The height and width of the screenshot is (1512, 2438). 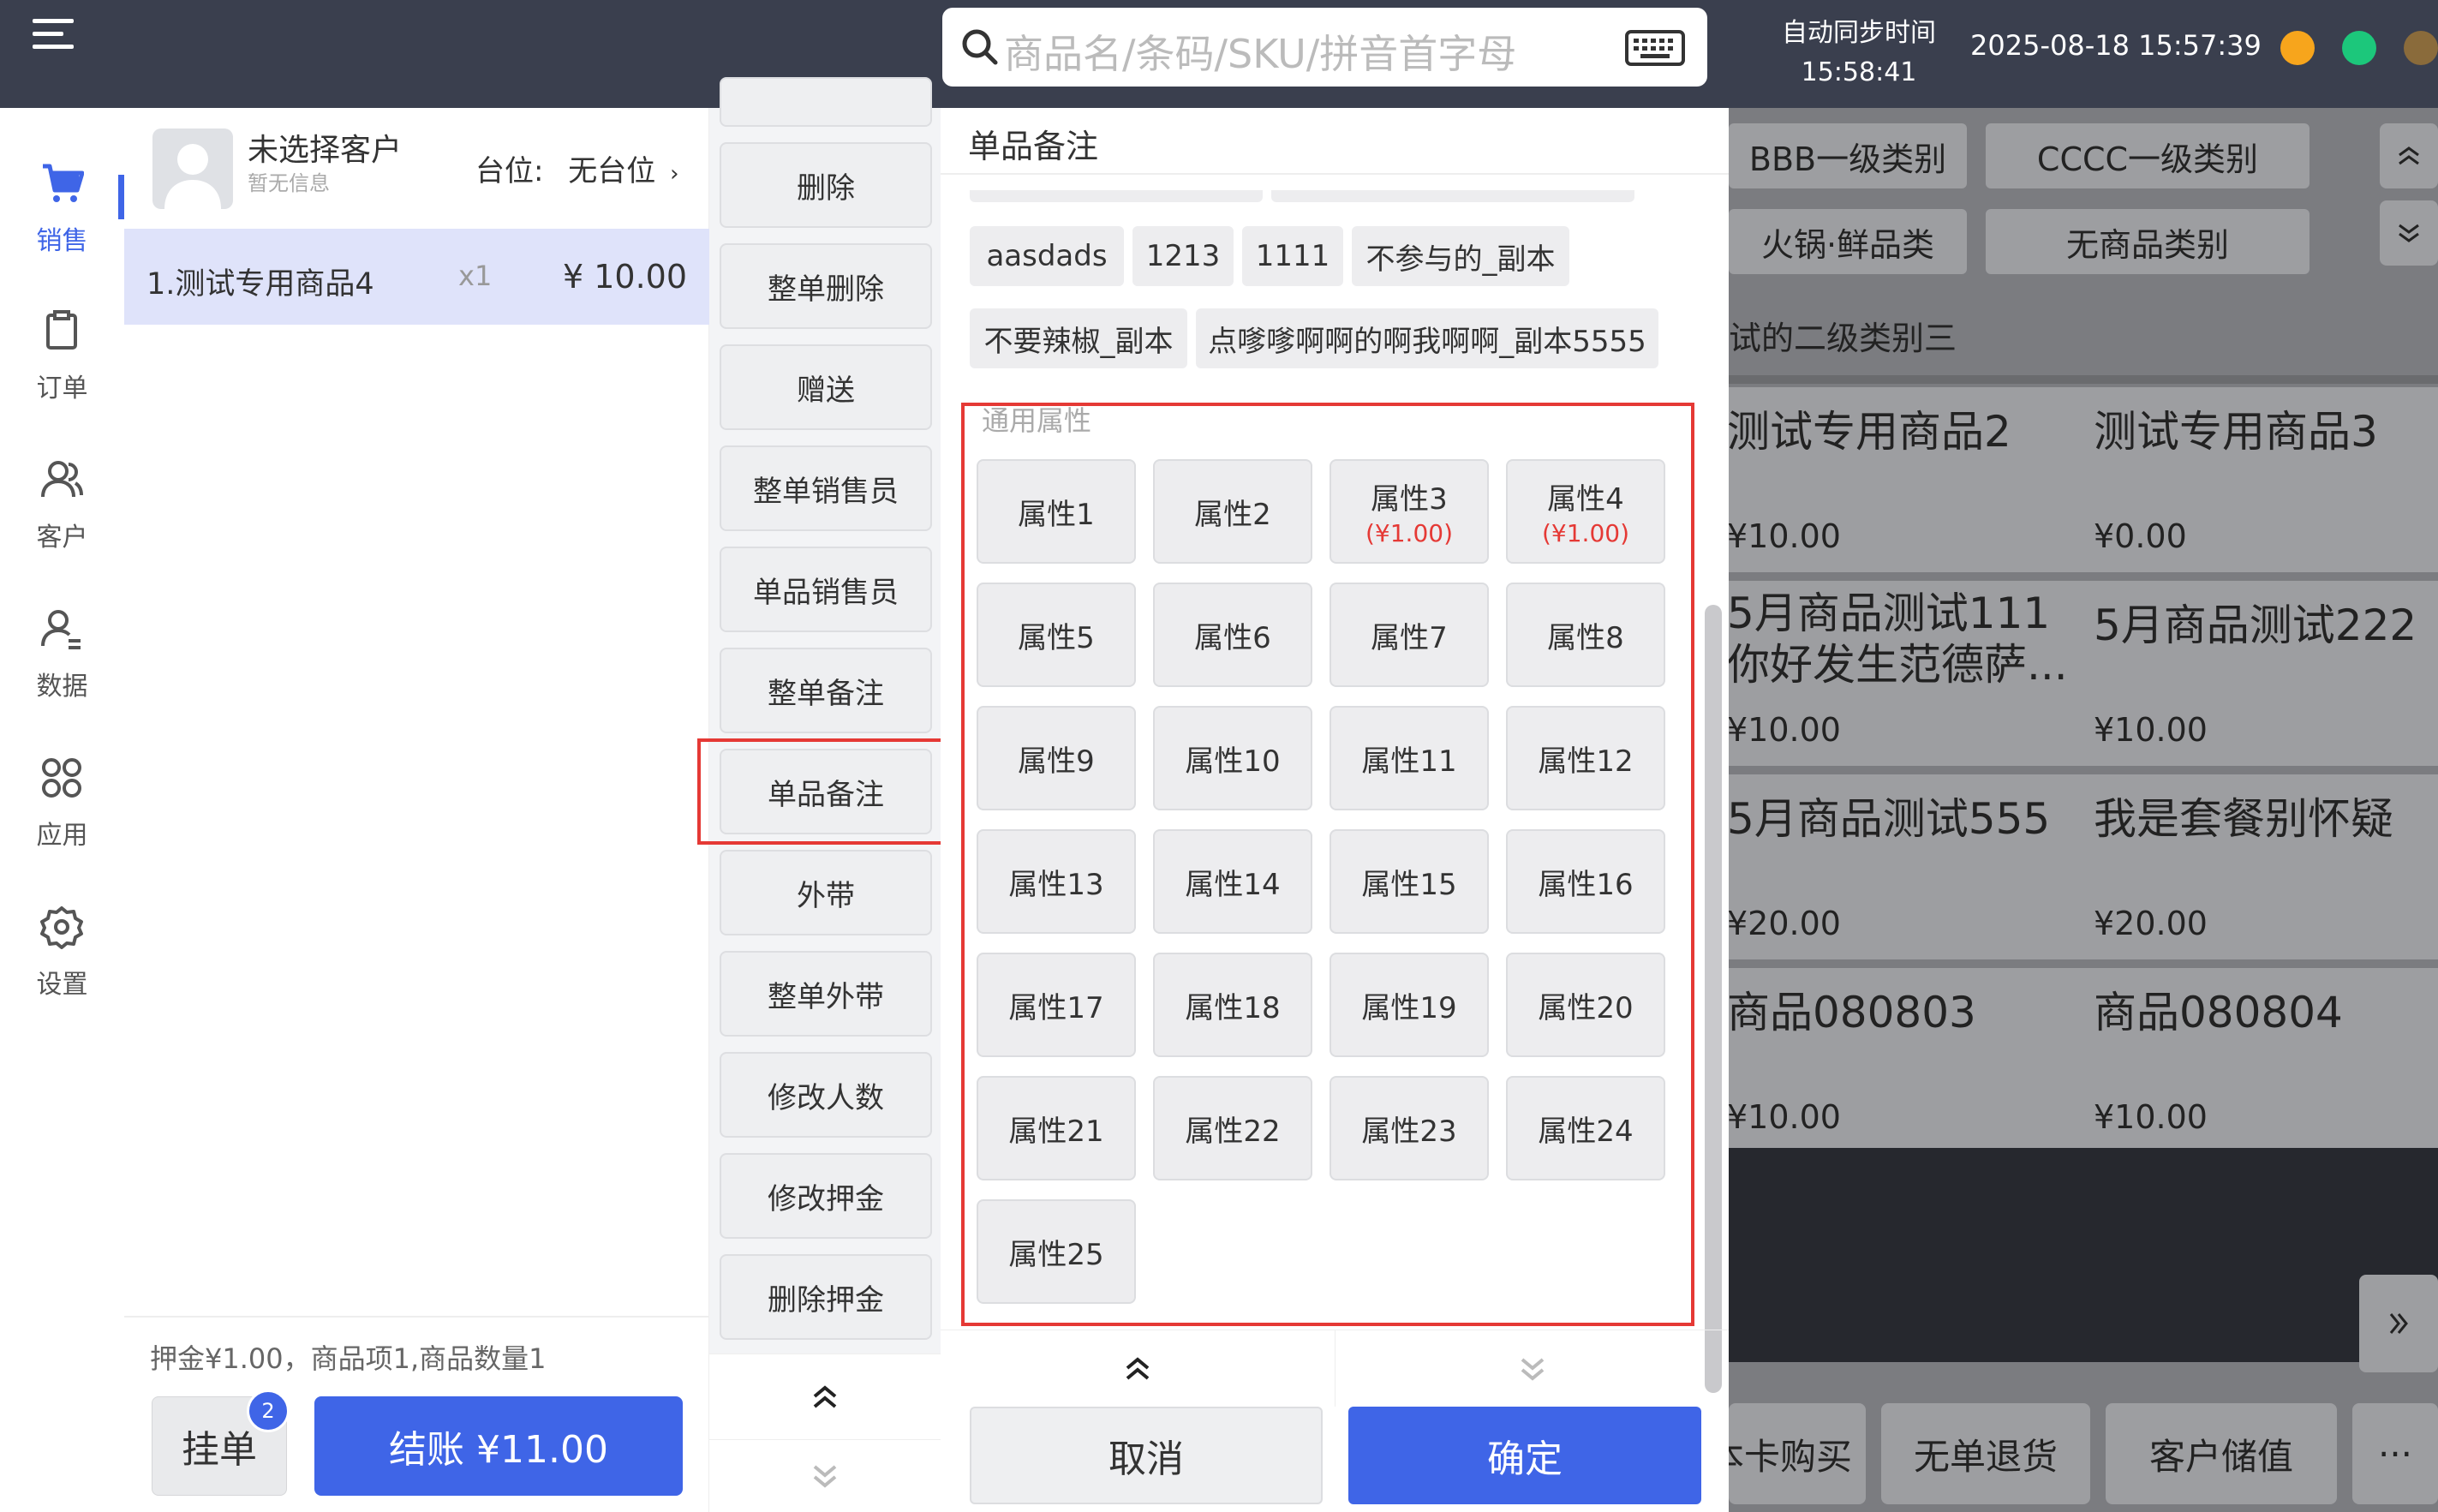 I want to click on nav-item-customers: 客户, so click(x=62, y=503).